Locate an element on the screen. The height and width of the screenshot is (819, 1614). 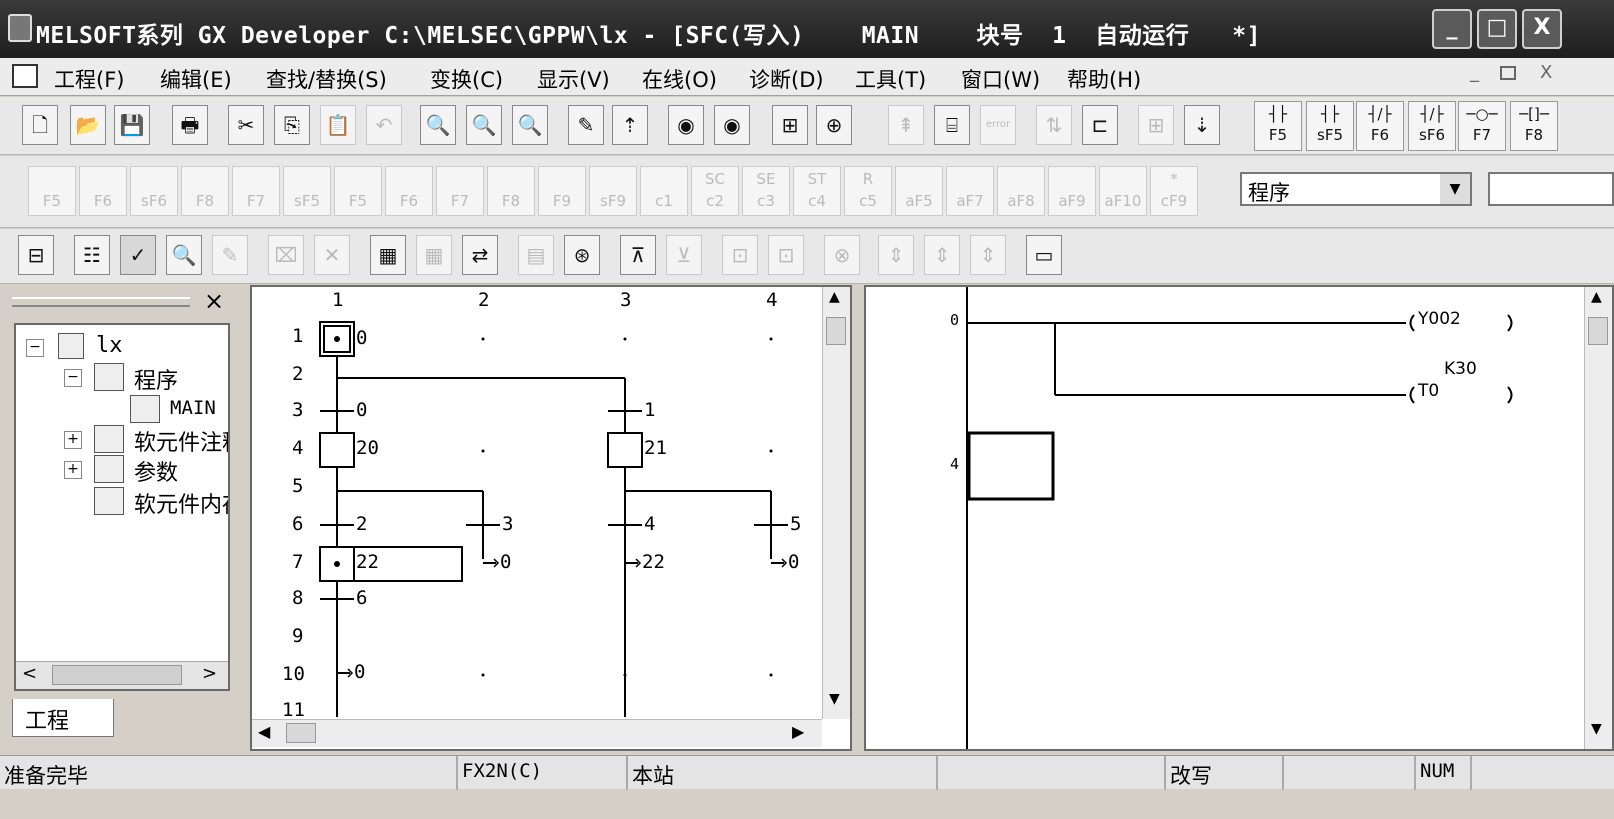
panel-close-icon: × is located at coordinates (214, 301).